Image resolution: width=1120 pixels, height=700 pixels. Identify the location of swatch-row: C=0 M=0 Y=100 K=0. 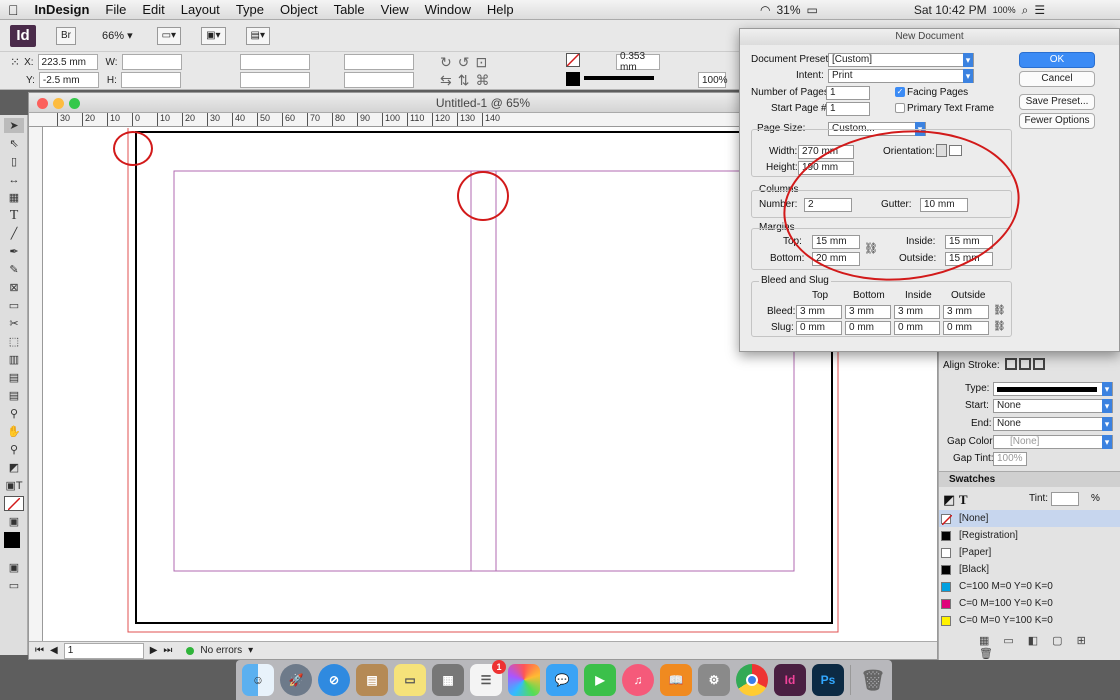
(1029, 620).